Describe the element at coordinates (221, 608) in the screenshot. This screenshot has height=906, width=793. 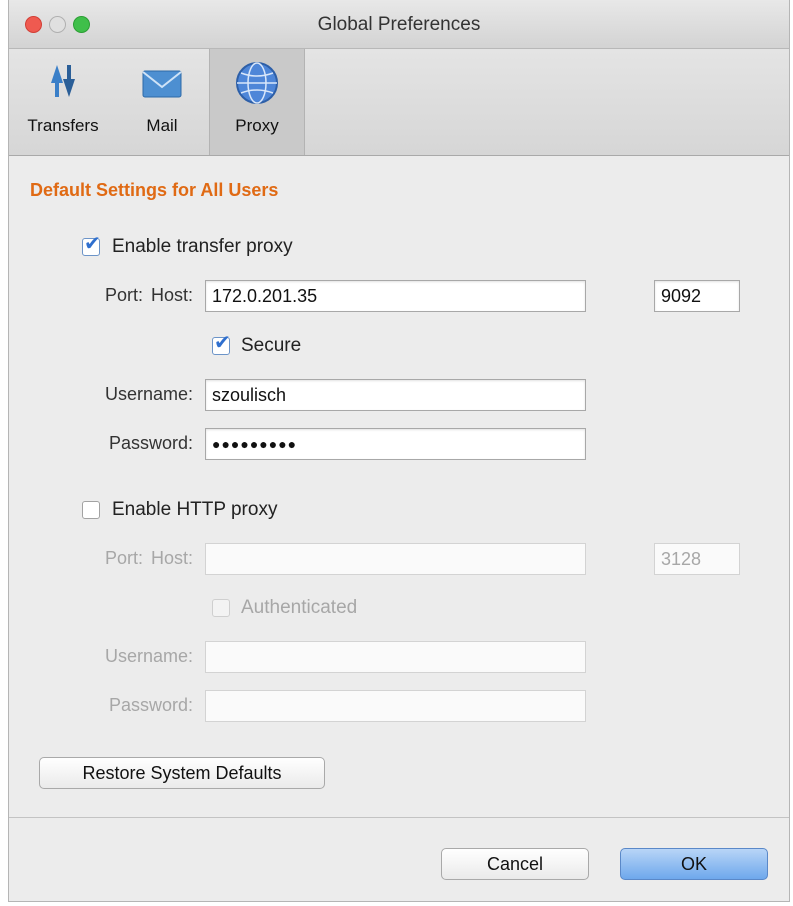
I see `authenticated-checkbox` at that location.